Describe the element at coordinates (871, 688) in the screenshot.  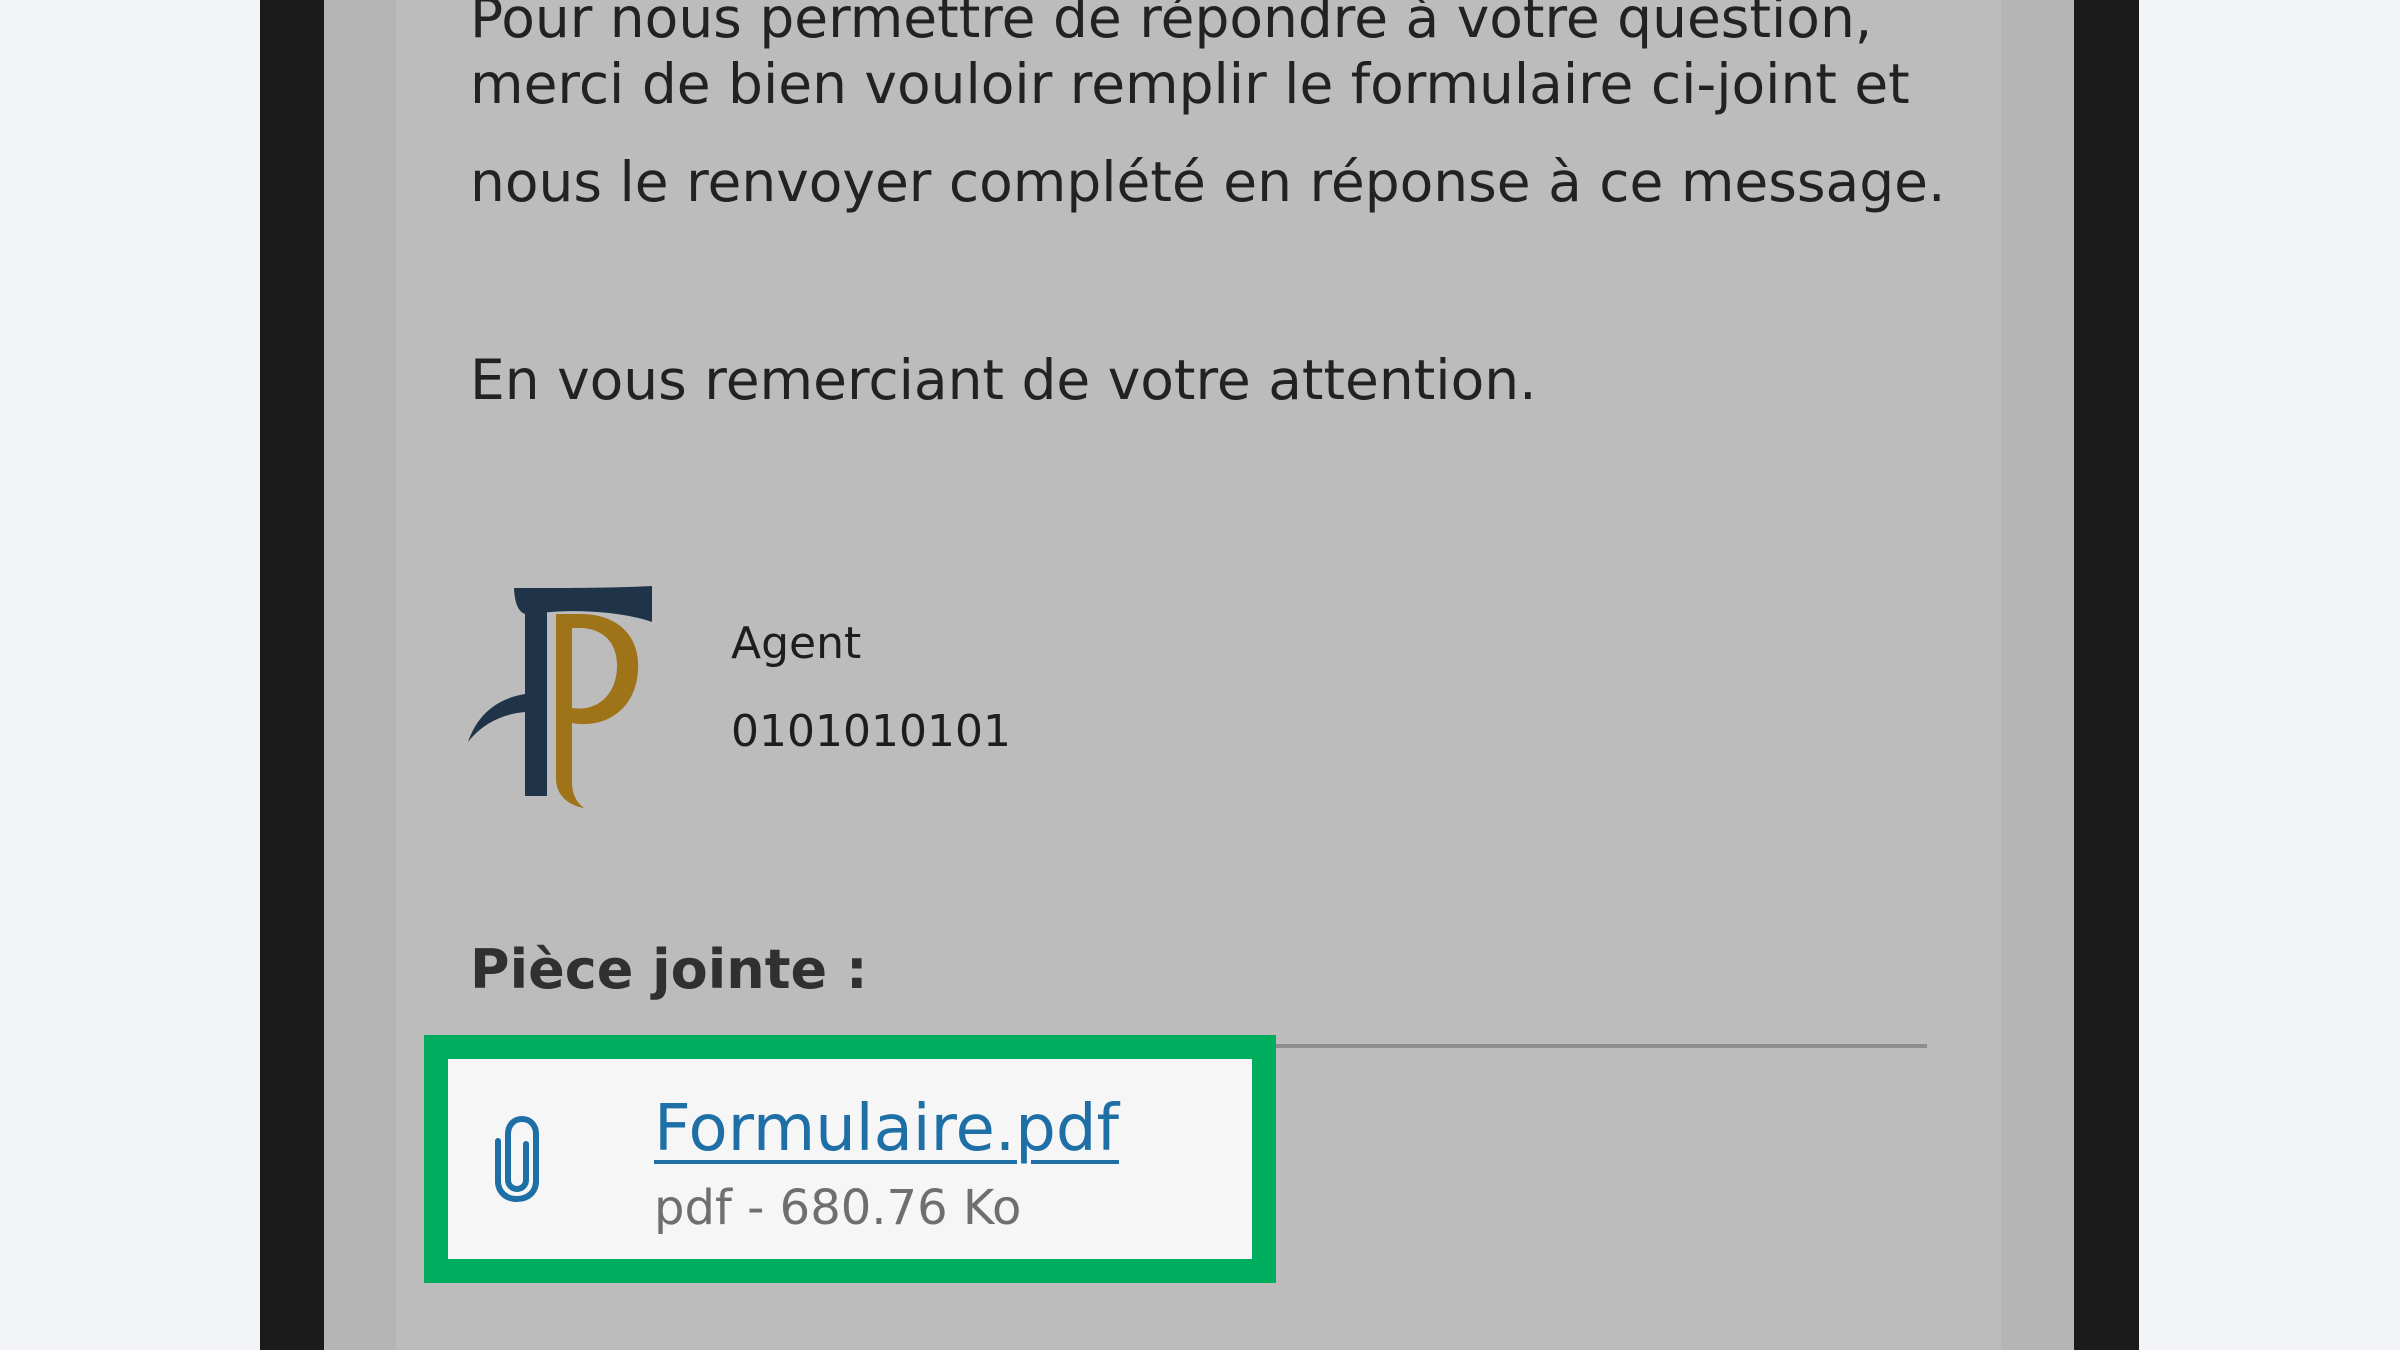
I see `agent-signature: Agent 0101010101` at that location.